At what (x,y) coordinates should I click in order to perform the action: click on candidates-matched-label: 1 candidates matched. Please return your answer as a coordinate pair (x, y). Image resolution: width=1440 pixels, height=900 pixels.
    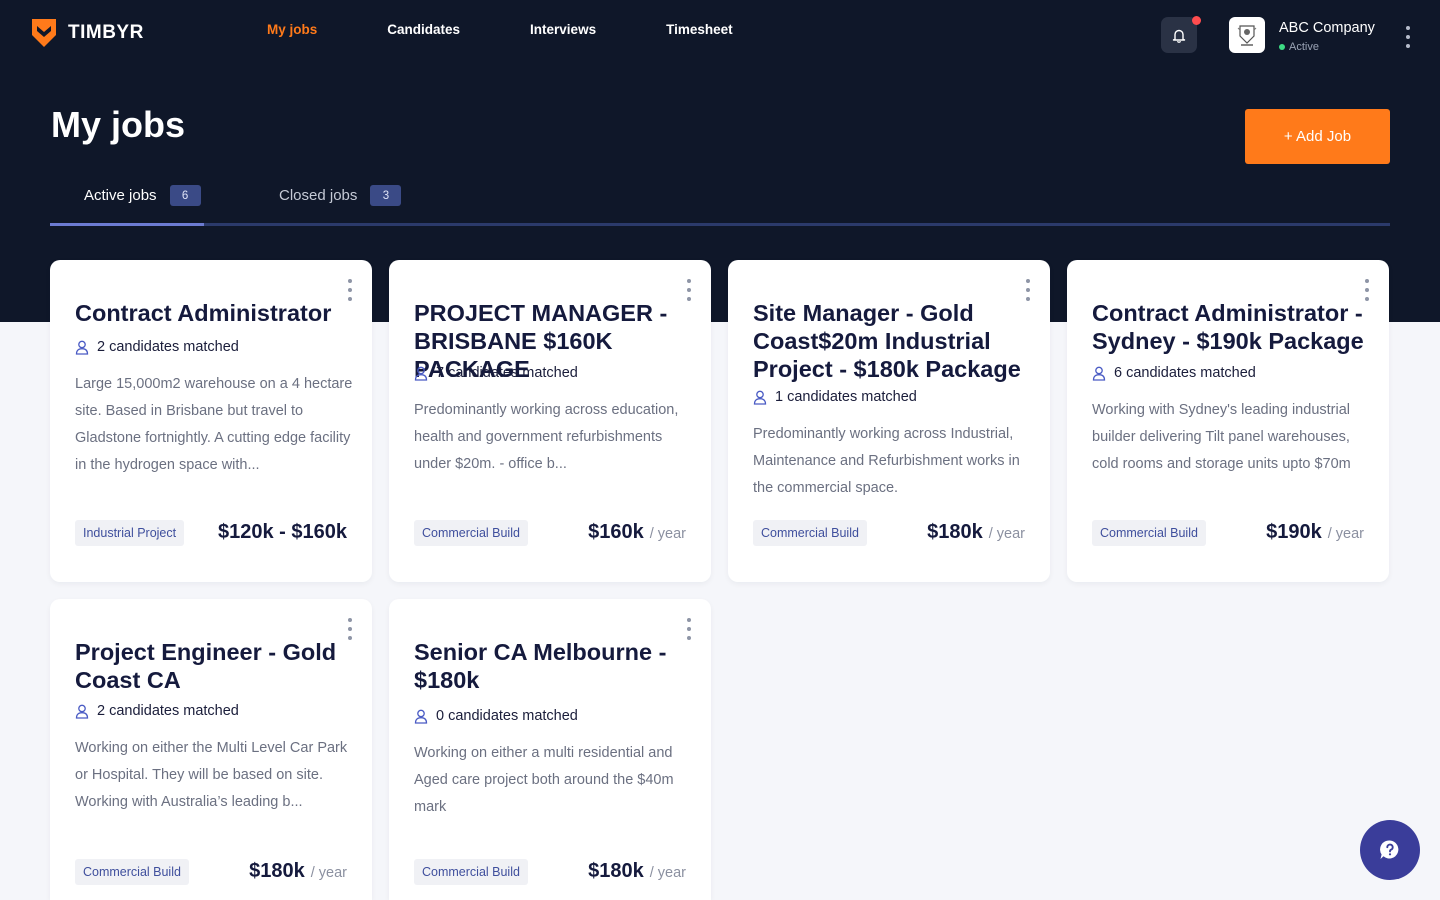
    Looking at the image, I should click on (846, 397).